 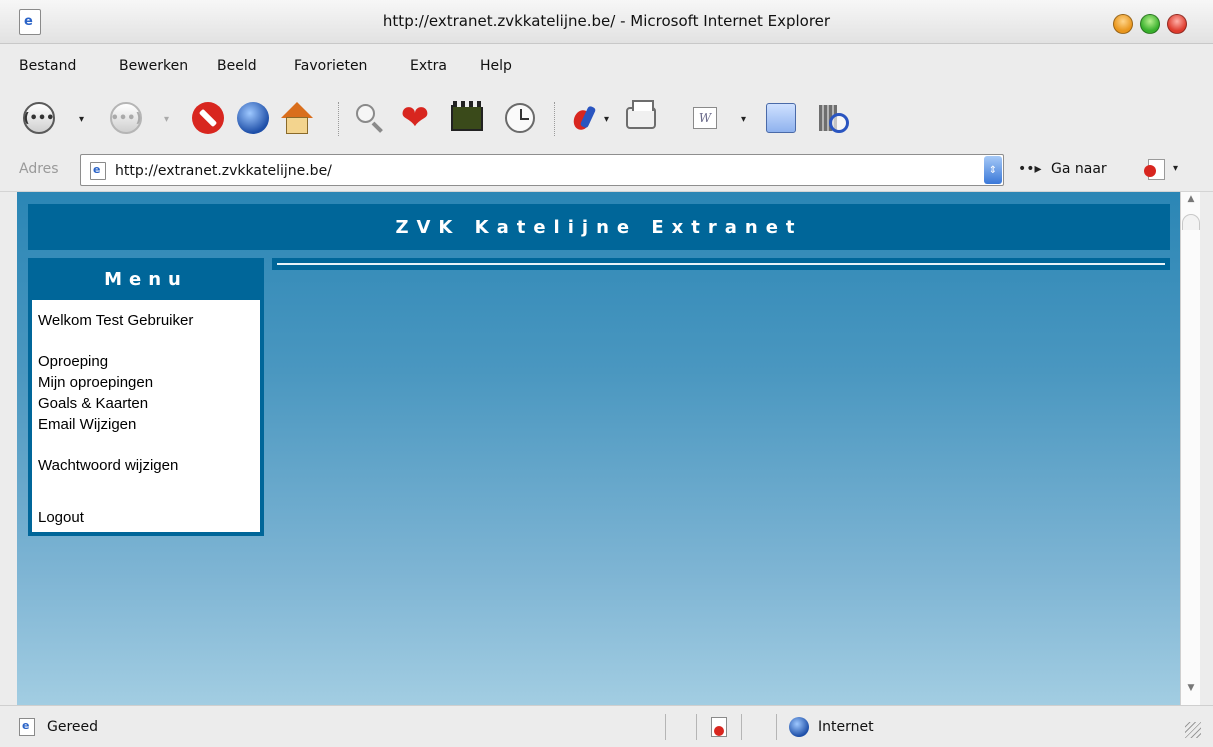 I want to click on media-icon, so click(x=467, y=116).